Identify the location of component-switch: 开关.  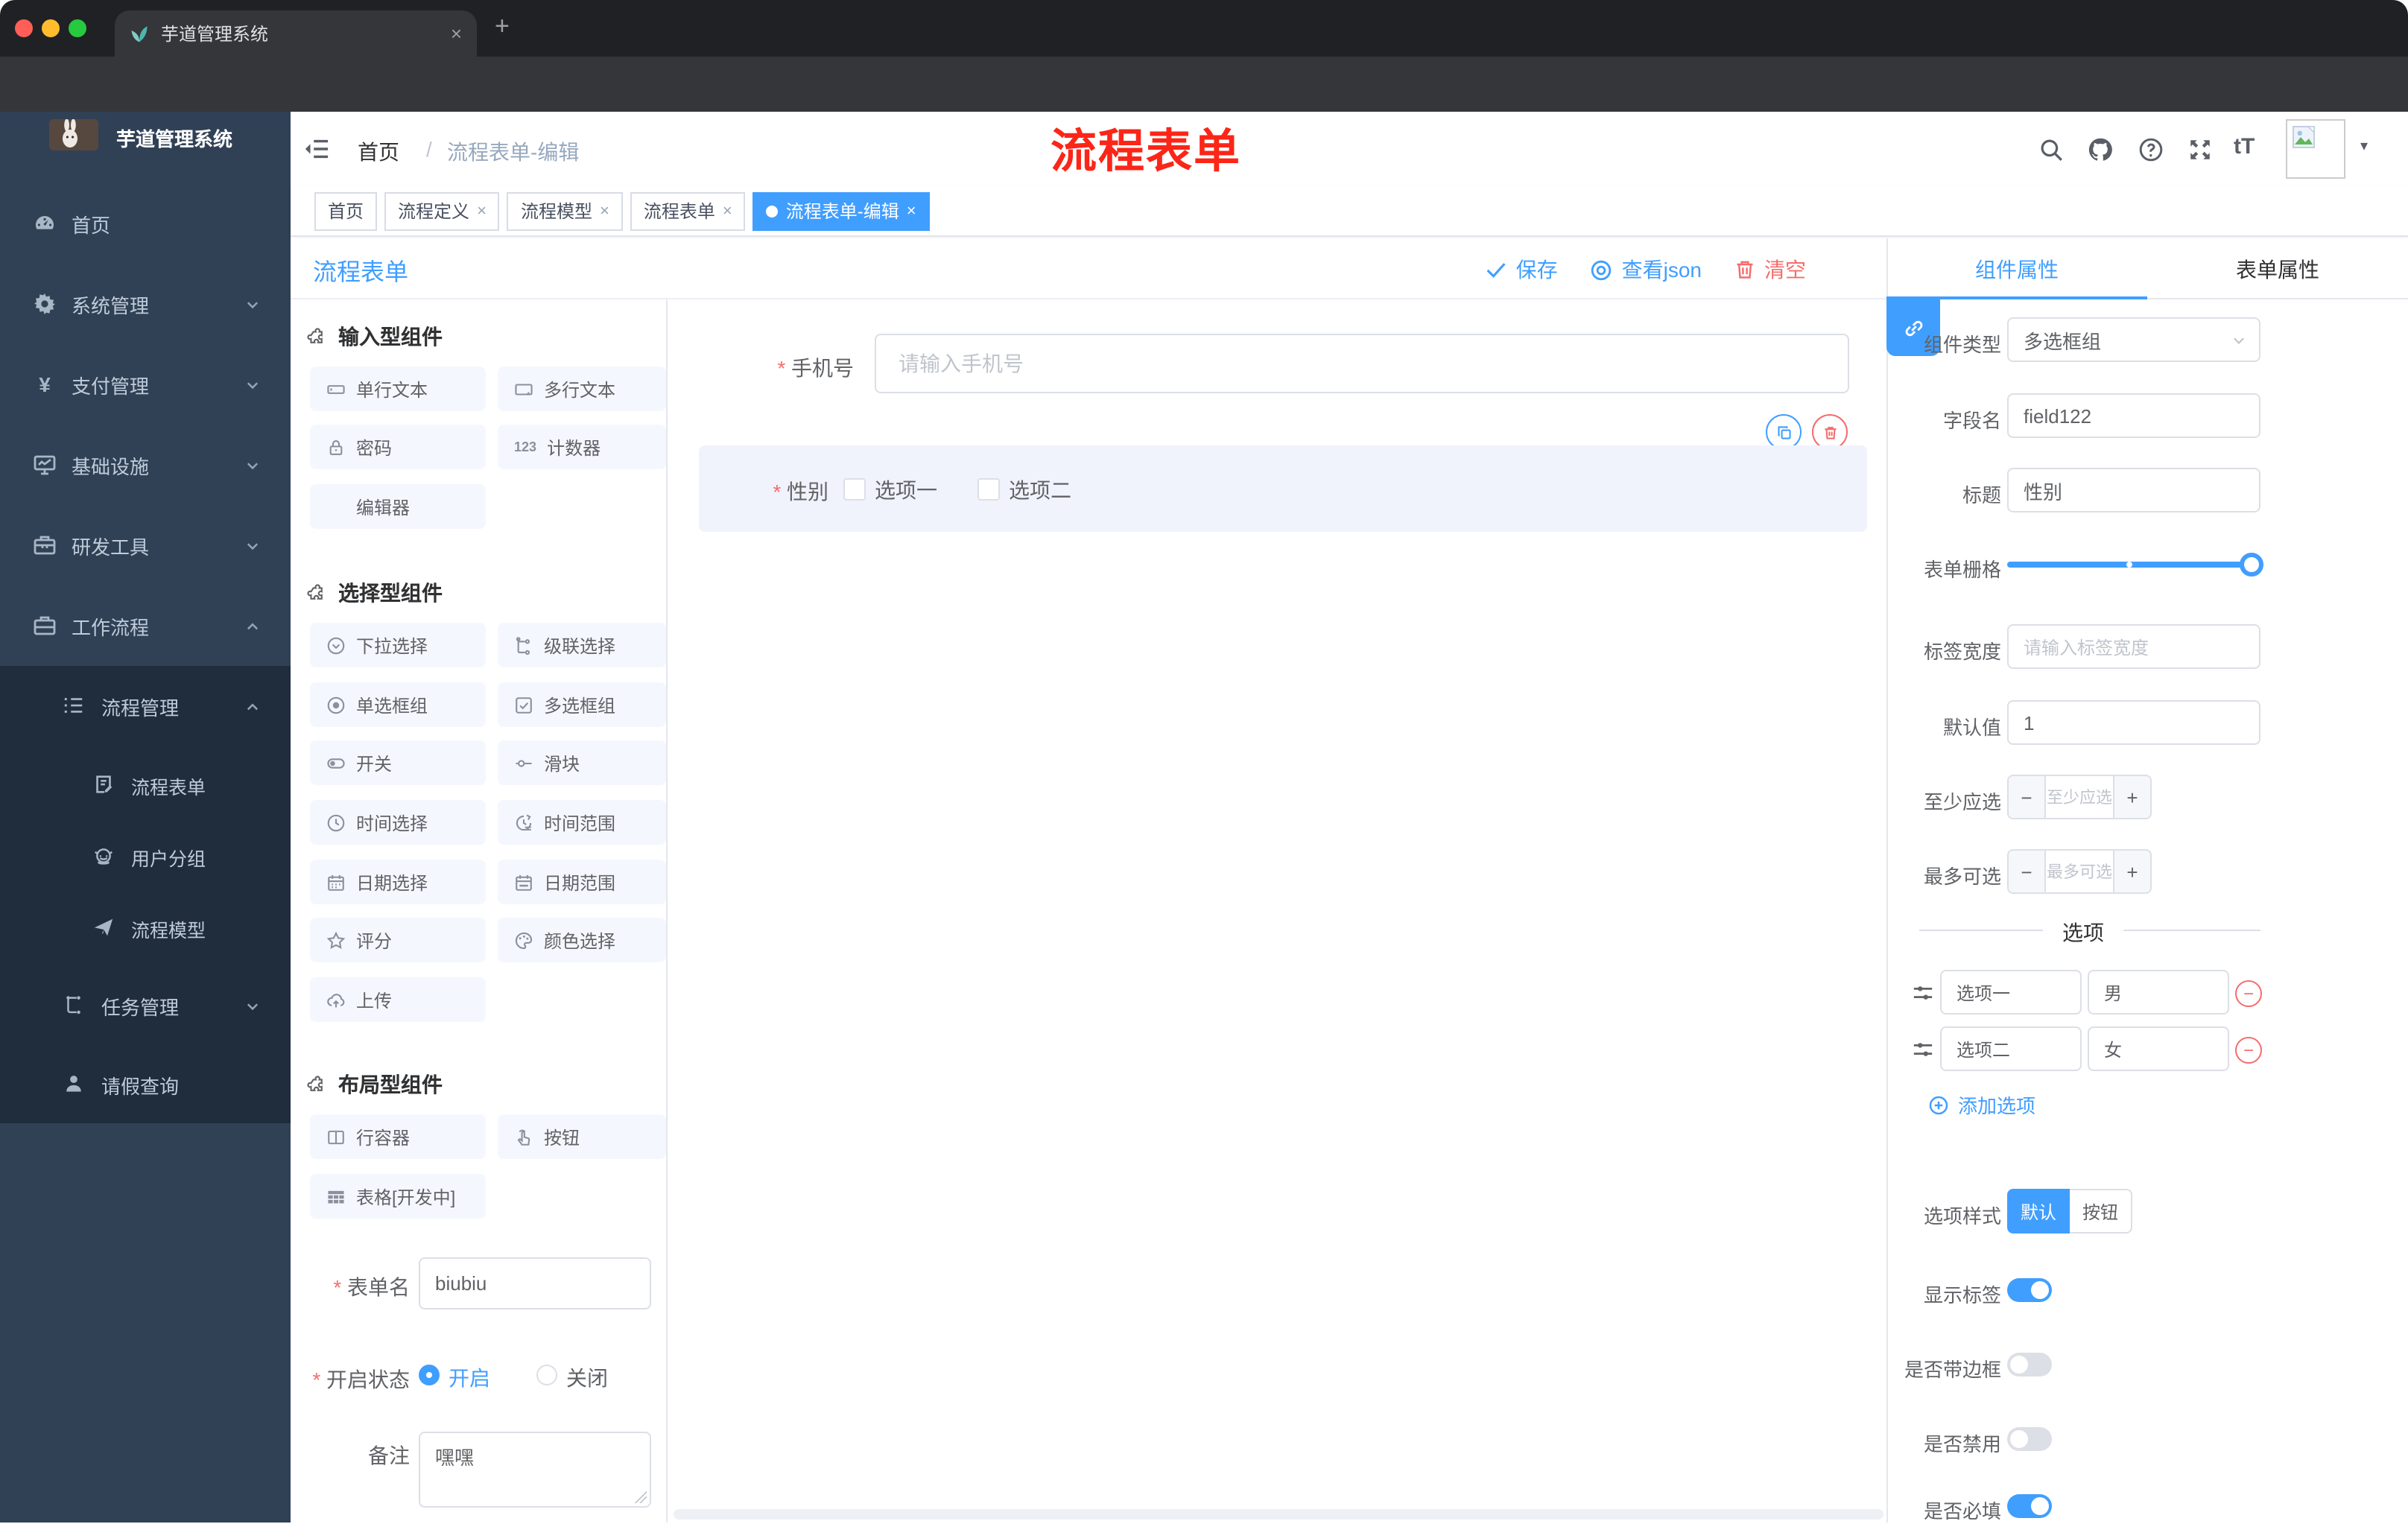
(398, 762).